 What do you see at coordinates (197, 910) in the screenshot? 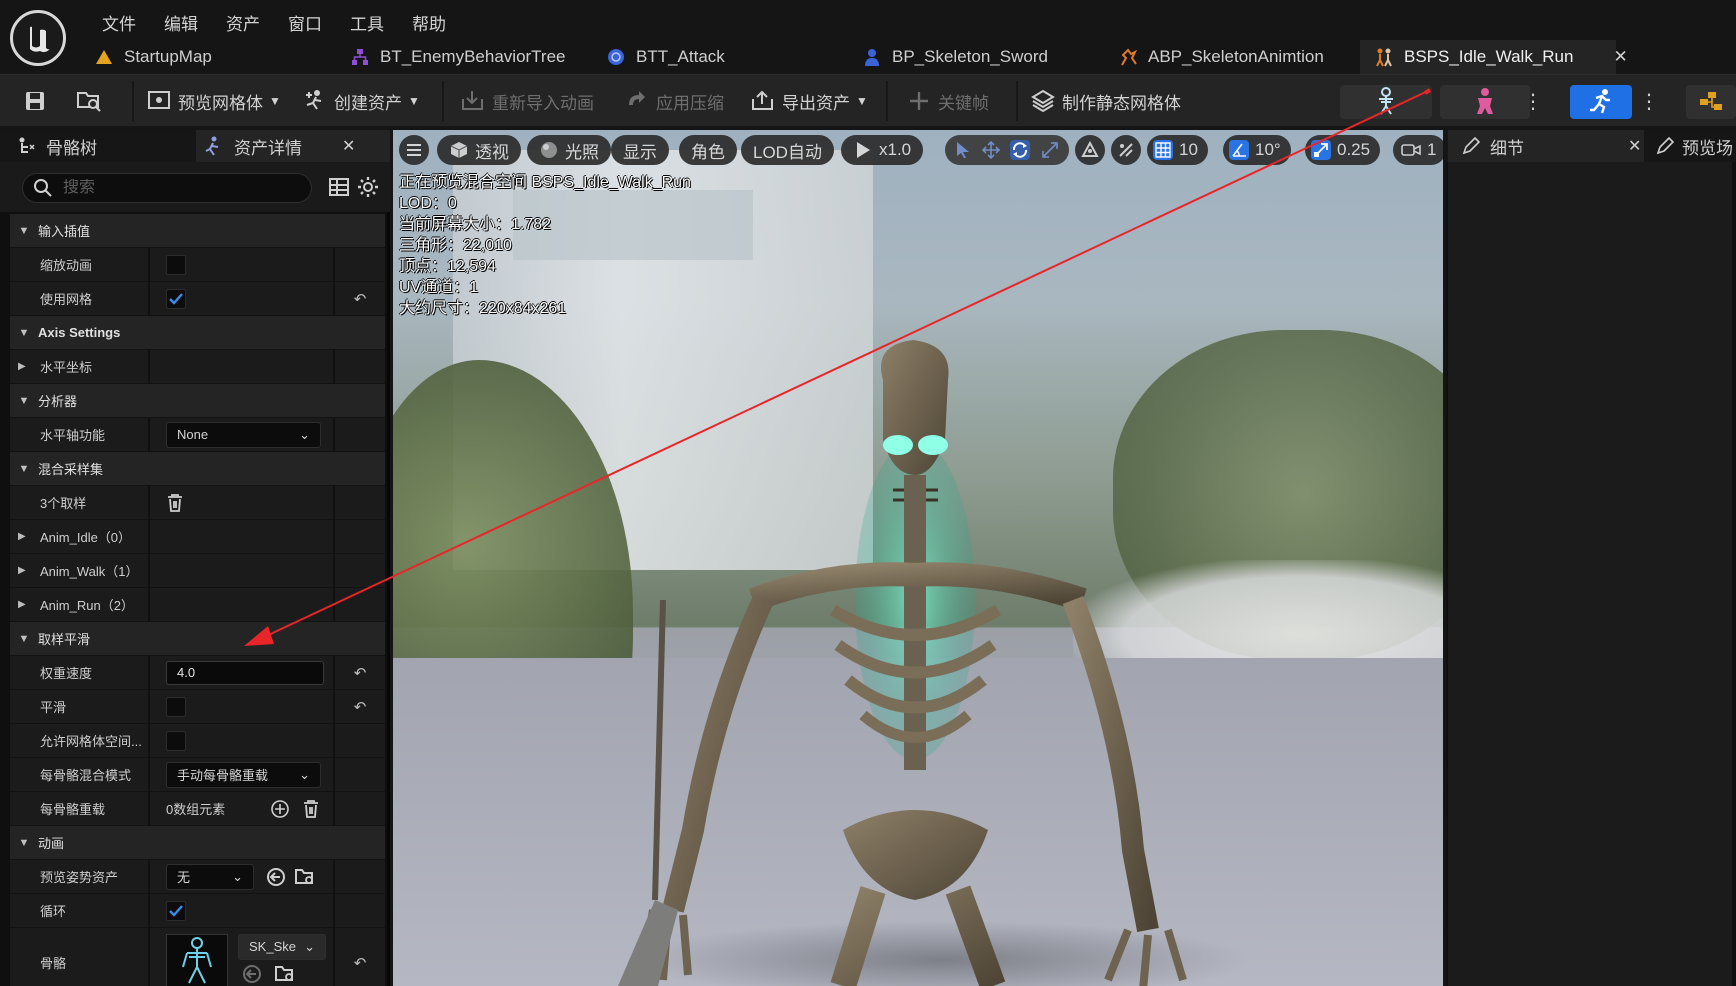
I see `prop-loop: 循环` at bounding box center [197, 910].